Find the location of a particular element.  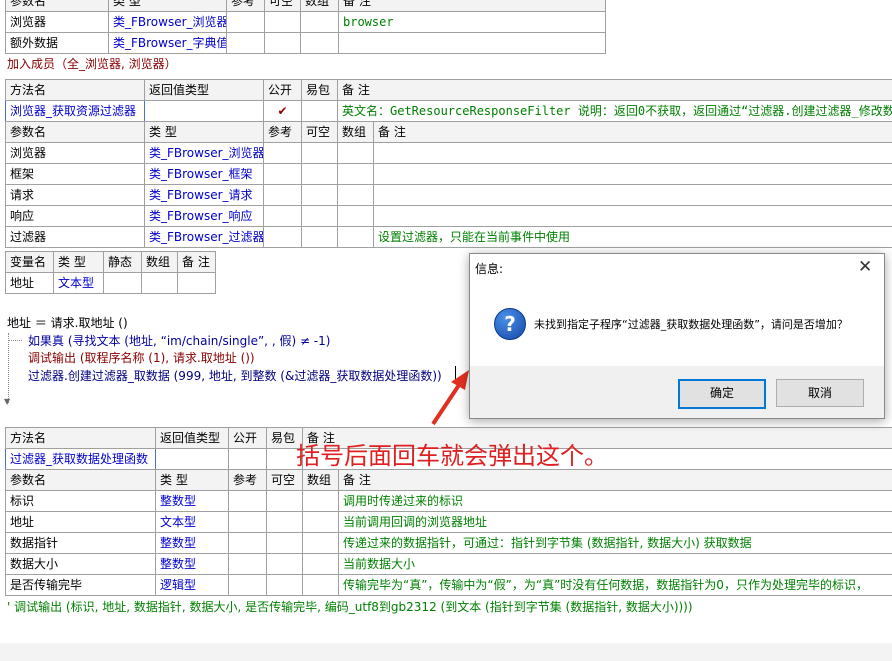

param-remark: 调用时传递过来的标识 is located at coordinates (615, 501).